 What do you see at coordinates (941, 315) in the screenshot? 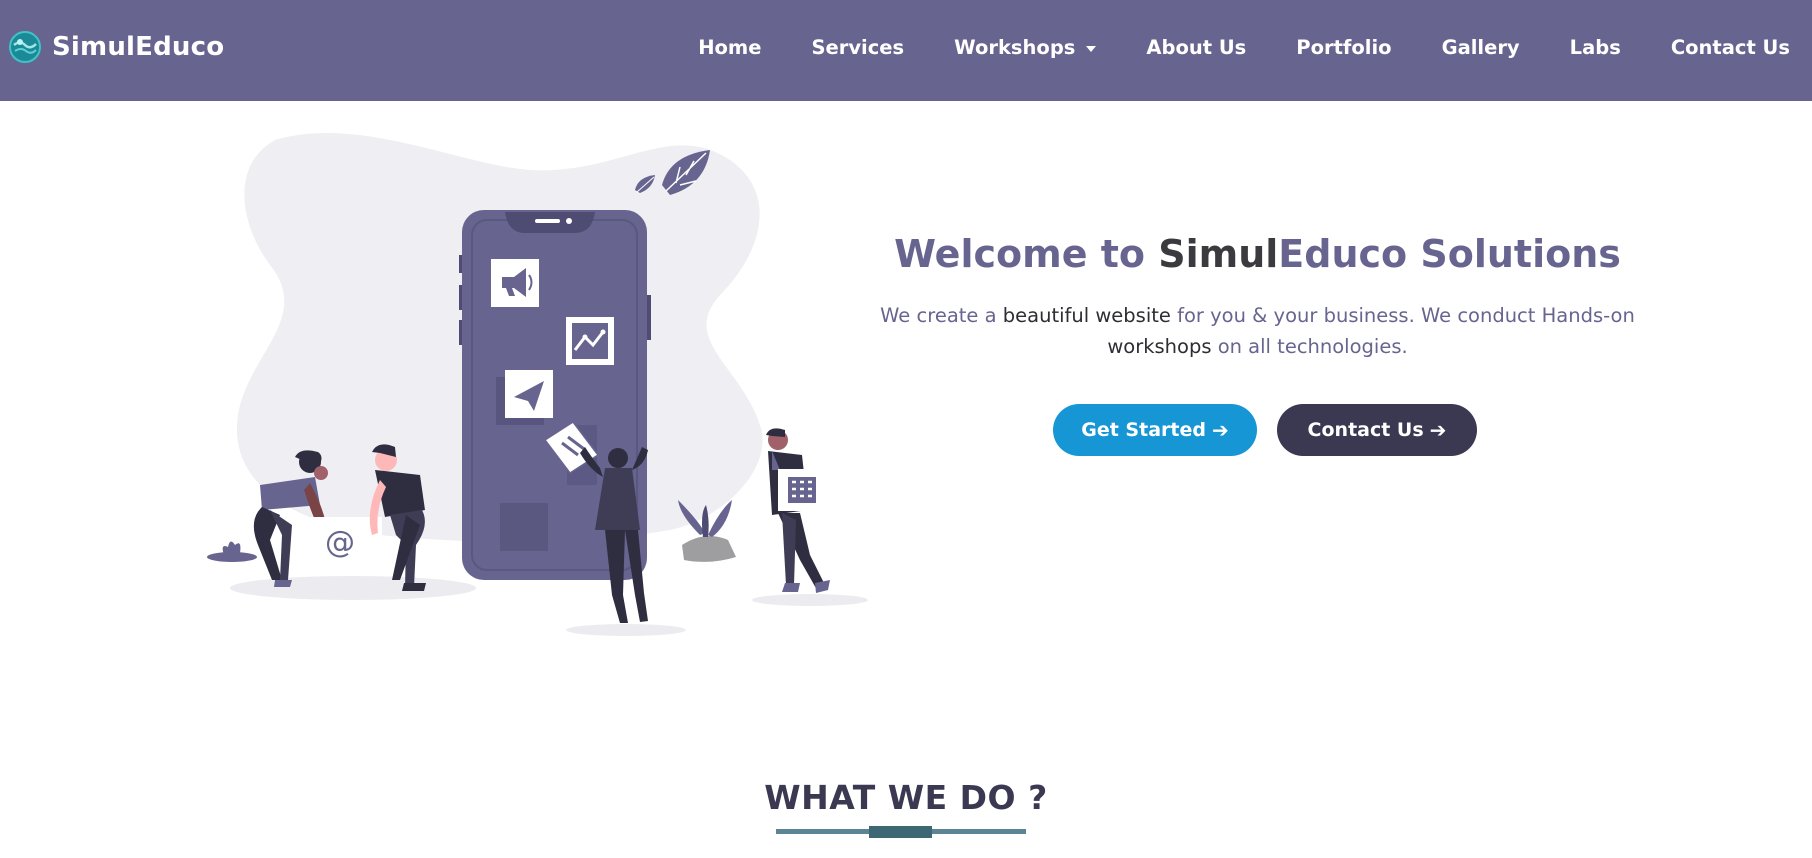
I see `hero-desc-1: We create a` at bounding box center [941, 315].